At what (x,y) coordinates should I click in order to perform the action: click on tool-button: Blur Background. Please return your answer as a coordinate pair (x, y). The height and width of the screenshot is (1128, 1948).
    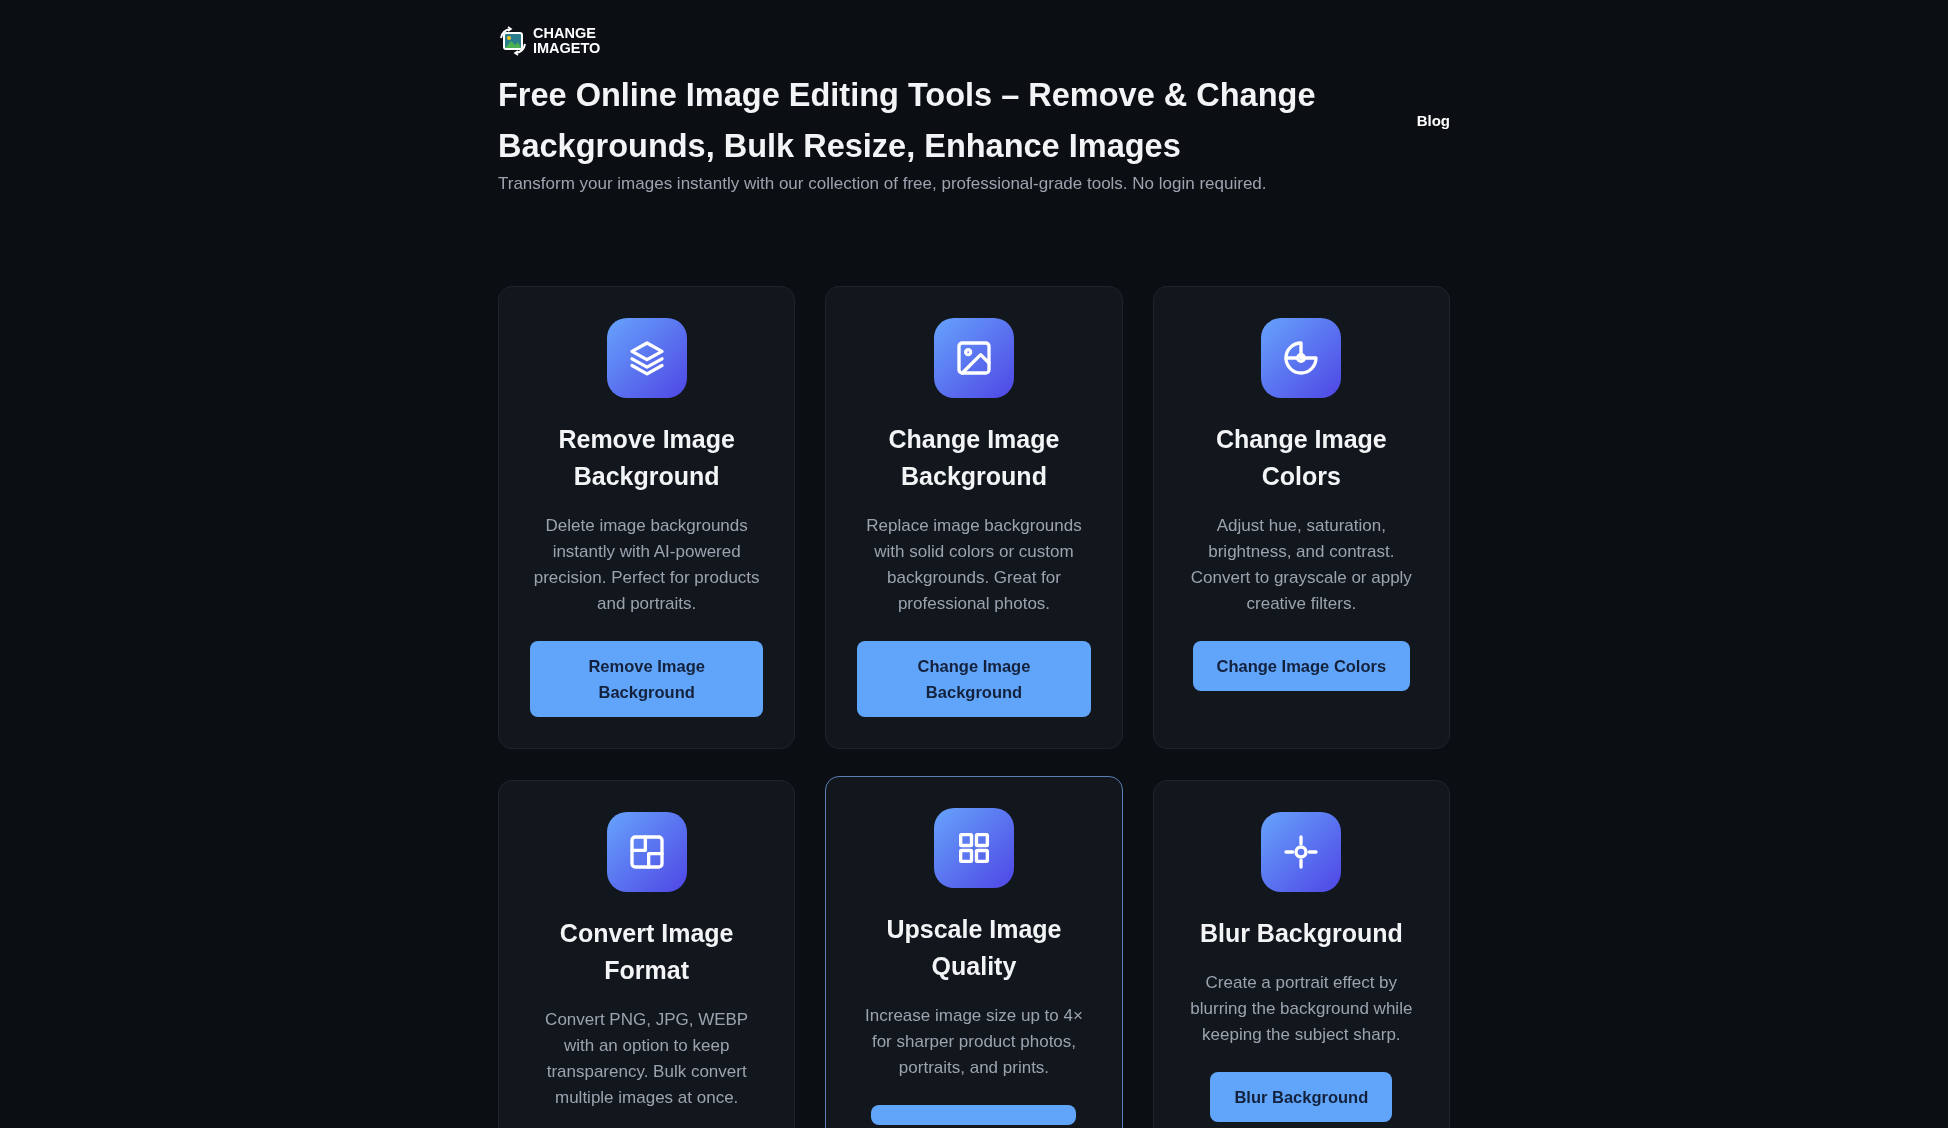
    Looking at the image, I should click on (1301, 1097).